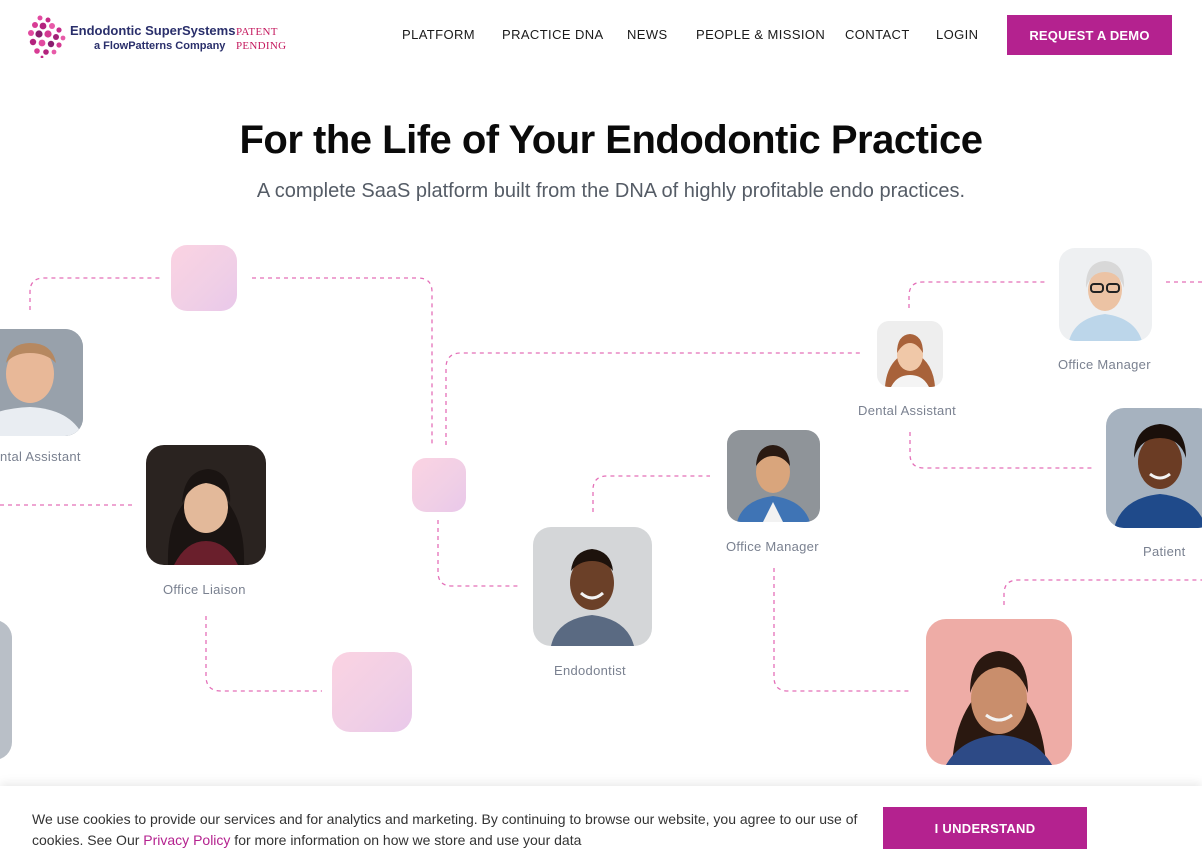 The image size is (1202, 866). Describe the element at coordinates (1164, 551) in the screenshot. I see `role-label: Patient` at that location.